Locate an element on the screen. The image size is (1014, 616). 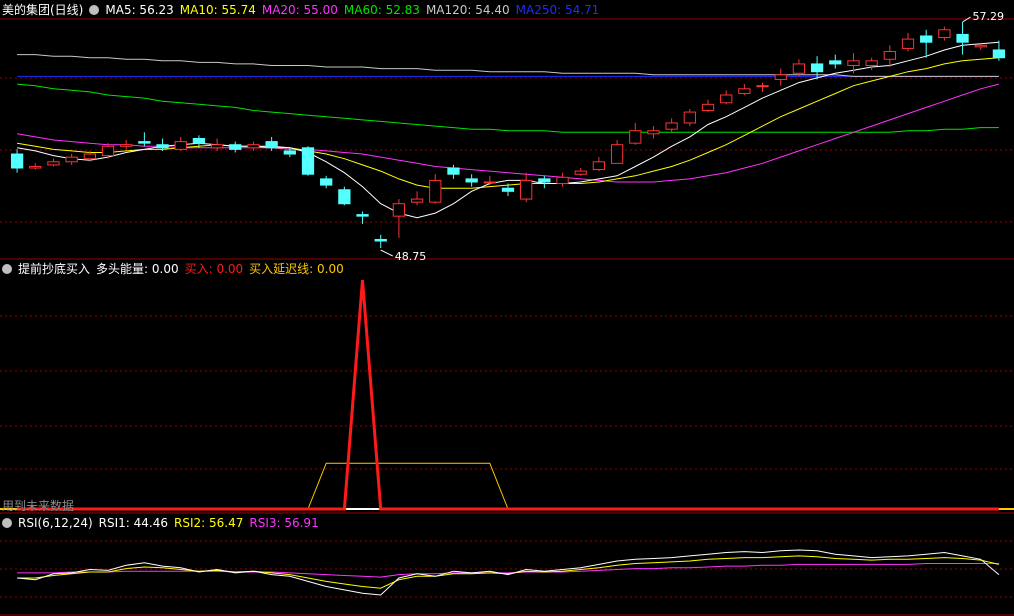
rsi1-value: RSI1: 44.46 is located at coordinates (133, 523).